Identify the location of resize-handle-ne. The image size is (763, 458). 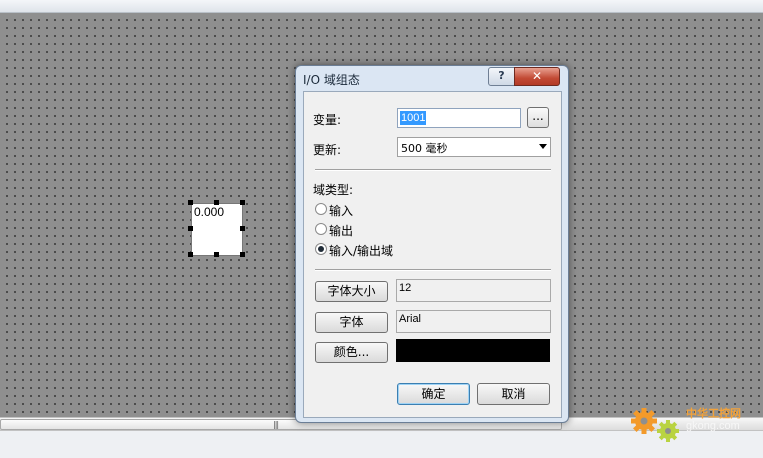
(242, 202).